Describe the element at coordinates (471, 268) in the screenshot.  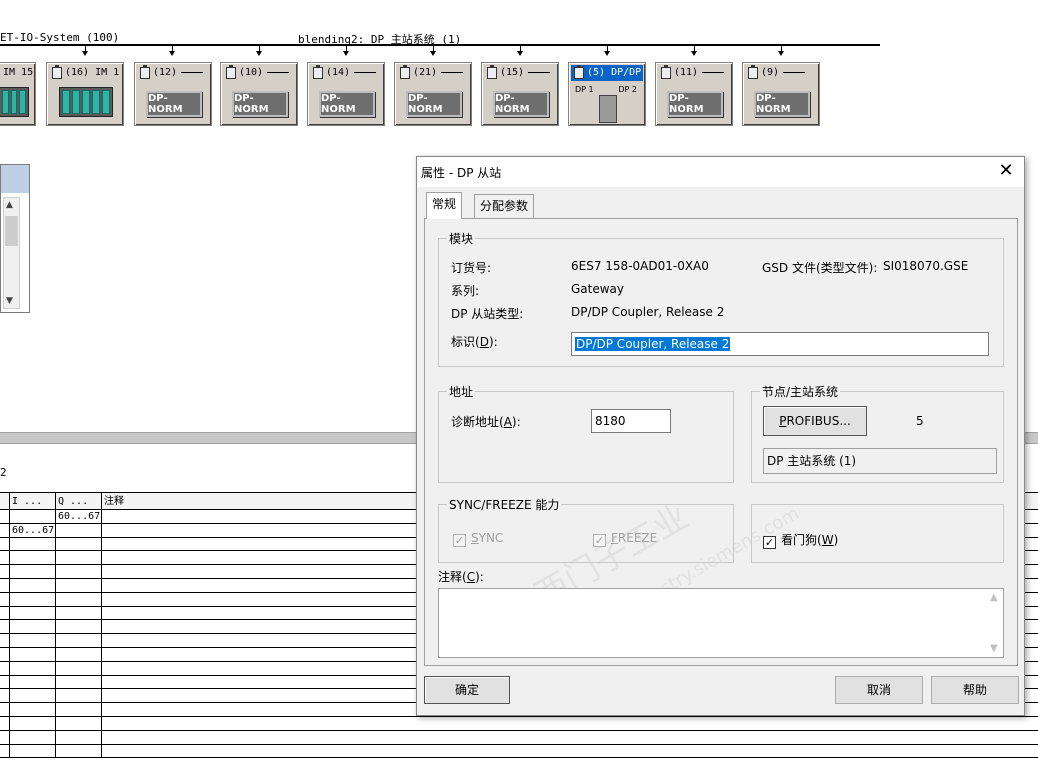
I see `order-no-label: 订货号:` at that location.